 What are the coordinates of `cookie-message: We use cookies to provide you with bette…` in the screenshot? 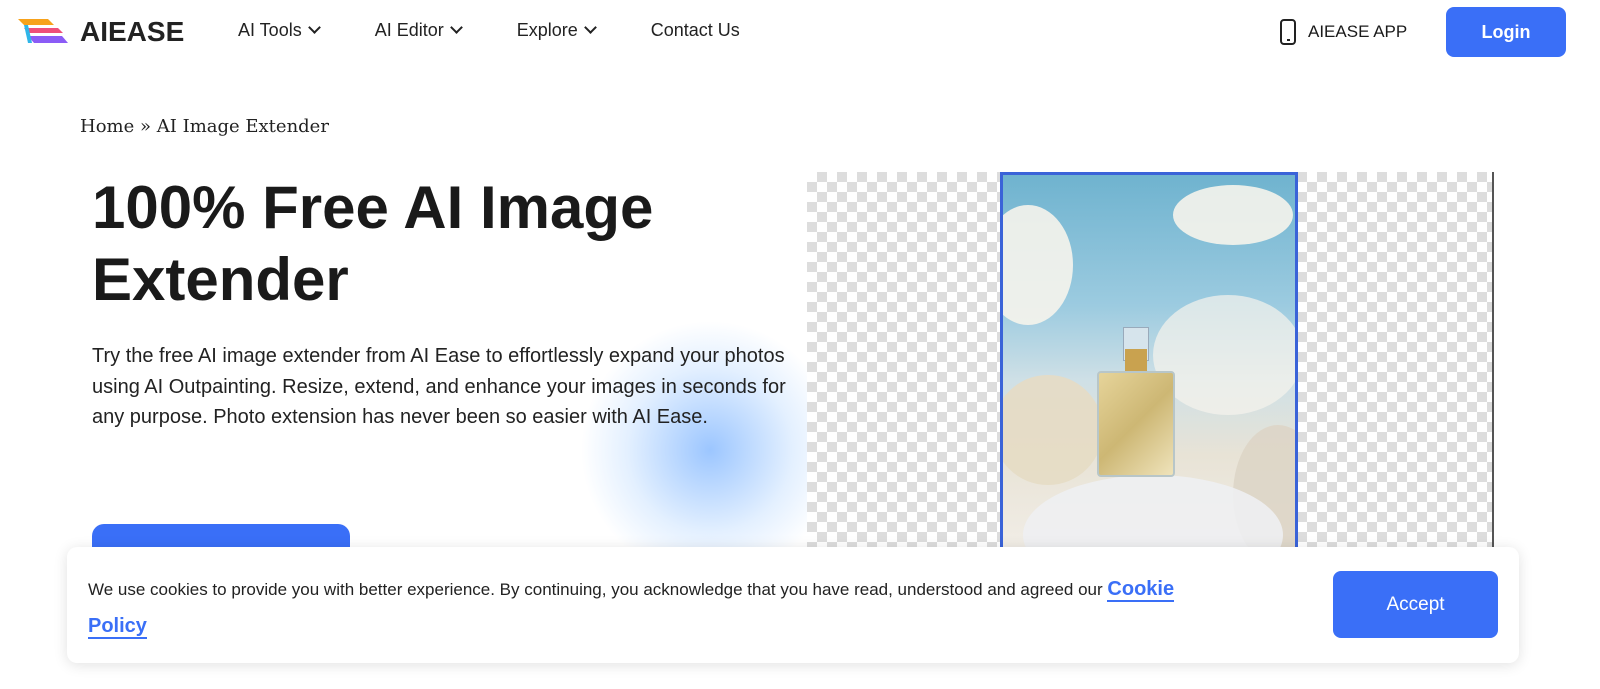 It's located at (653, 608).